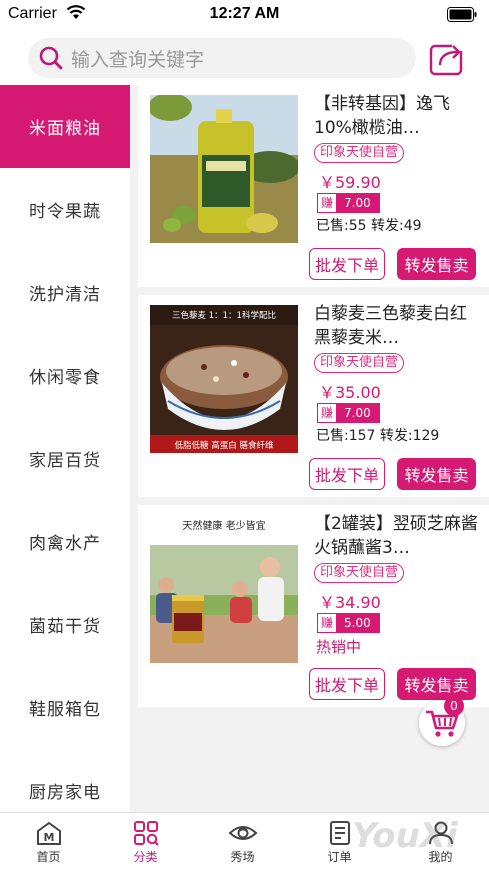 This screenshot has height=875, width=489. I want to click on share-icon, so click(447, 58).